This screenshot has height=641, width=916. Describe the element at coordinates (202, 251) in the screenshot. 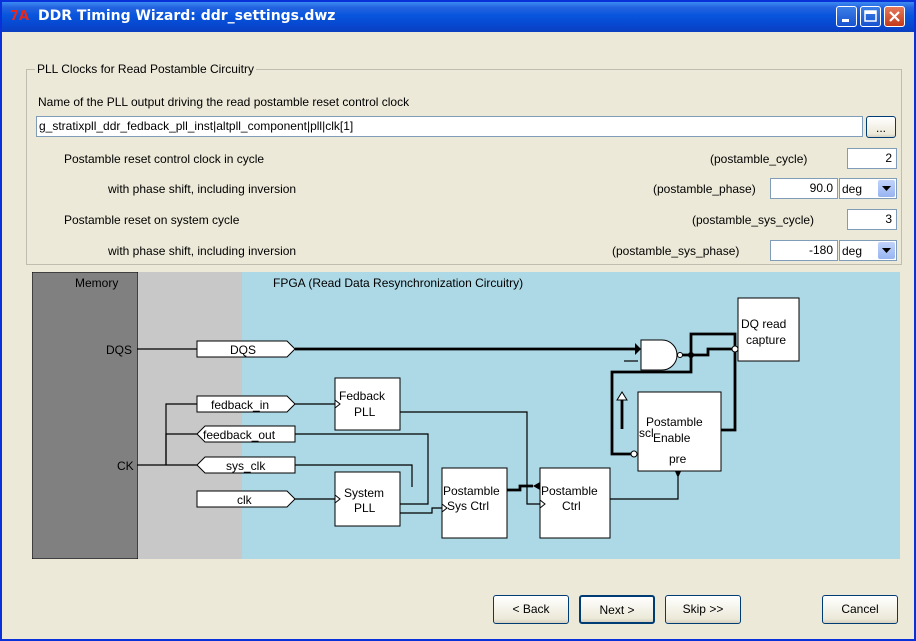

I see `postamble-sys-phase-label: with phase shift, including inversion` at that location.